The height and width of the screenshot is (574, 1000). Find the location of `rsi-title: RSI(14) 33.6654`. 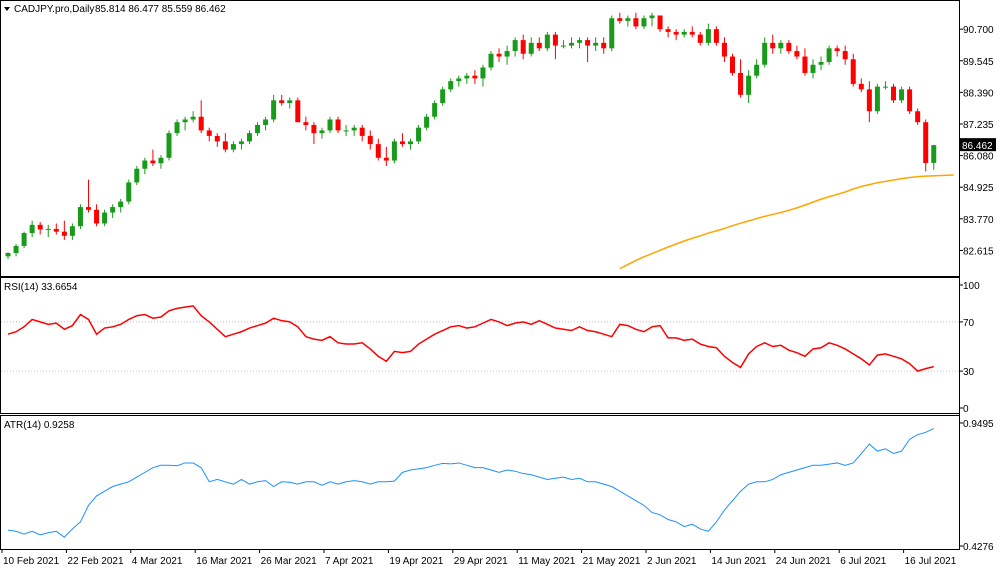

rsi-title: RSI(14) 33.6654 is located at coordinates (41, 287).